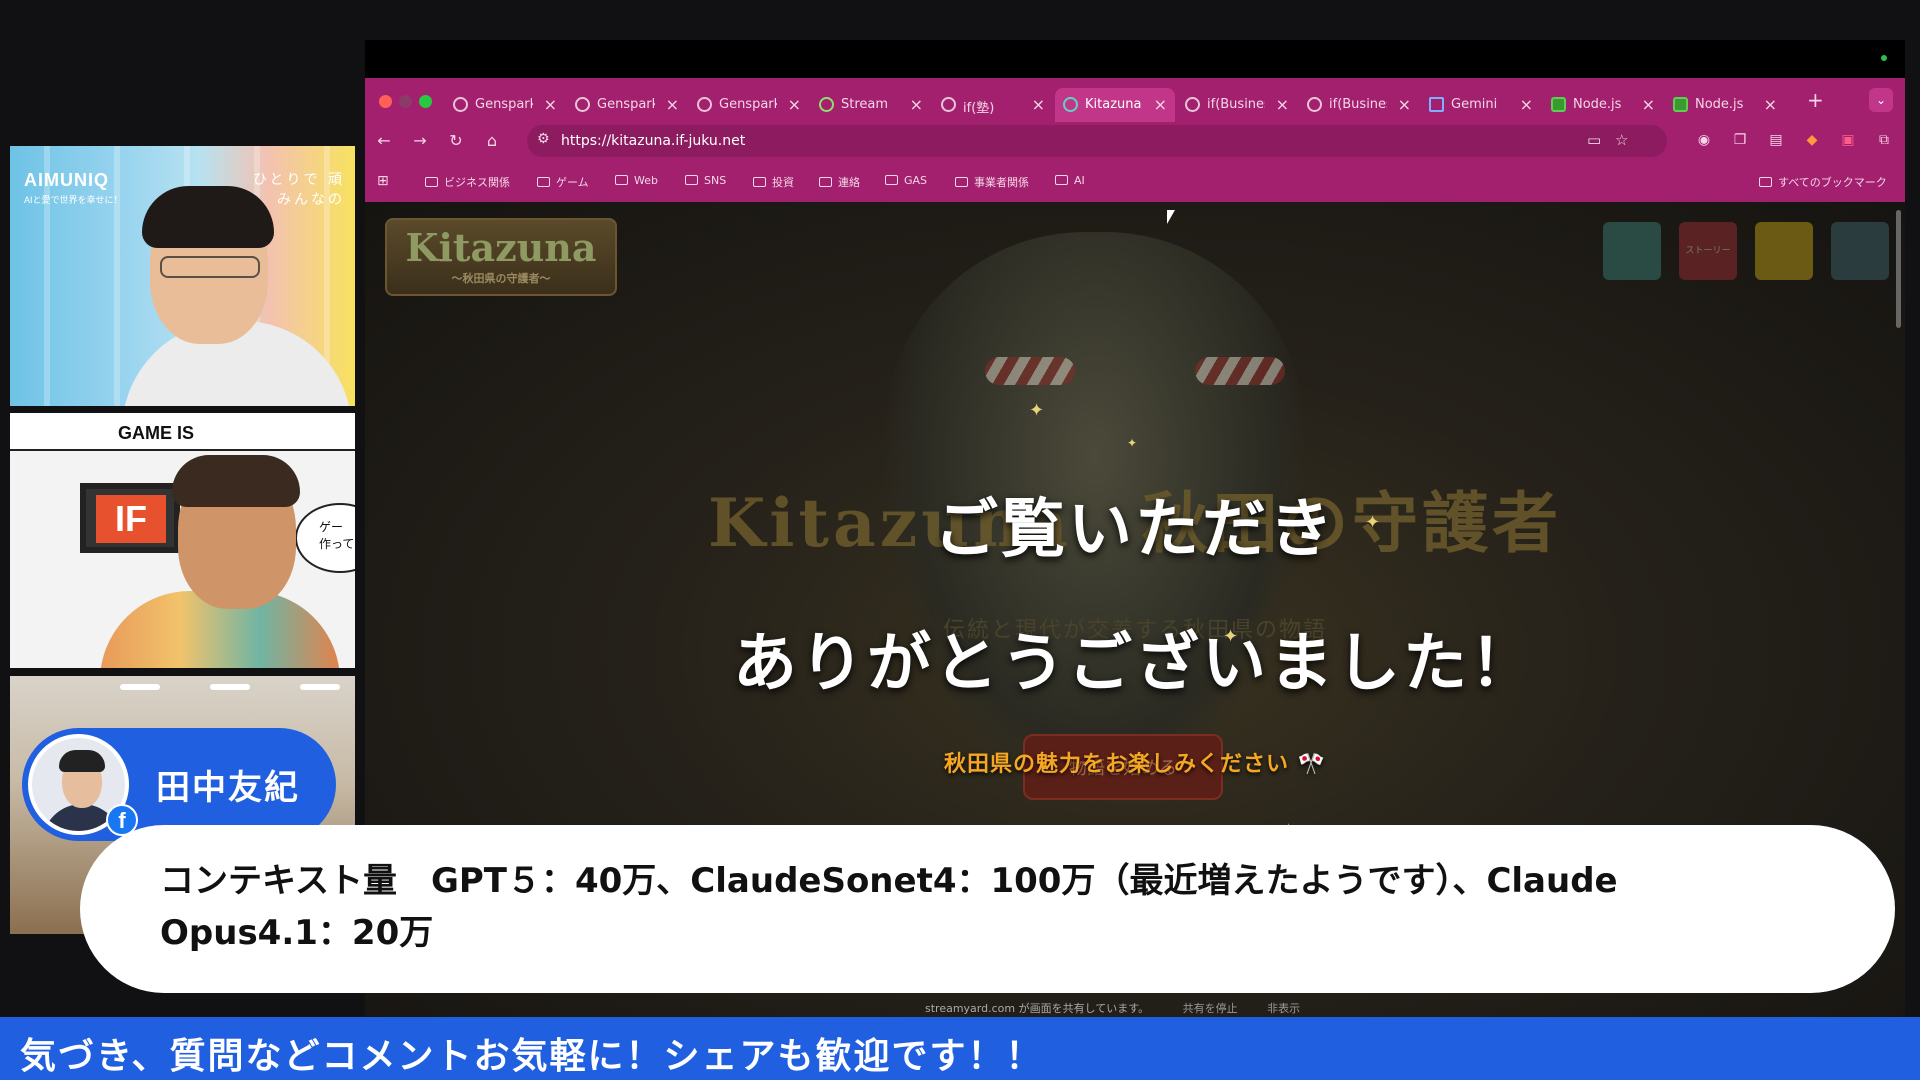 This screenshot has width=1920, height=1080. What do you see at coordinates (456, 141) in the screenshot?
I see `reload-icon: ↻` at bounding box center [456, 141].